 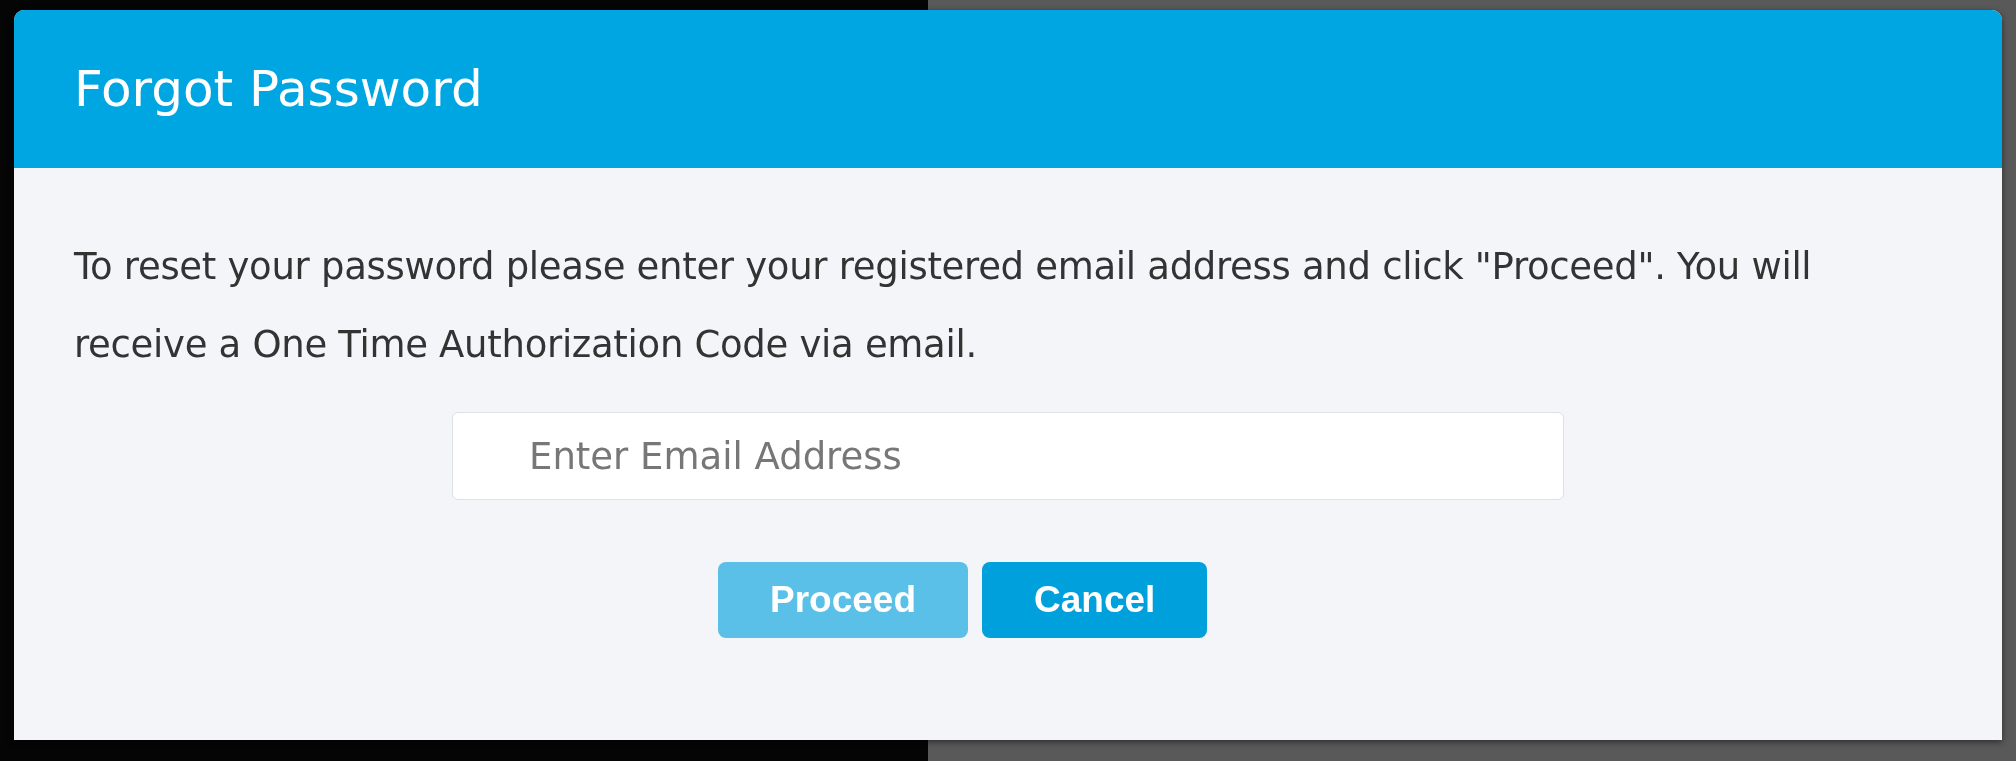 What do you see at coordinates (1095, 600) in the screenshot?
I see `cancel-button: Cancel` at bounding box center [1095, 600].